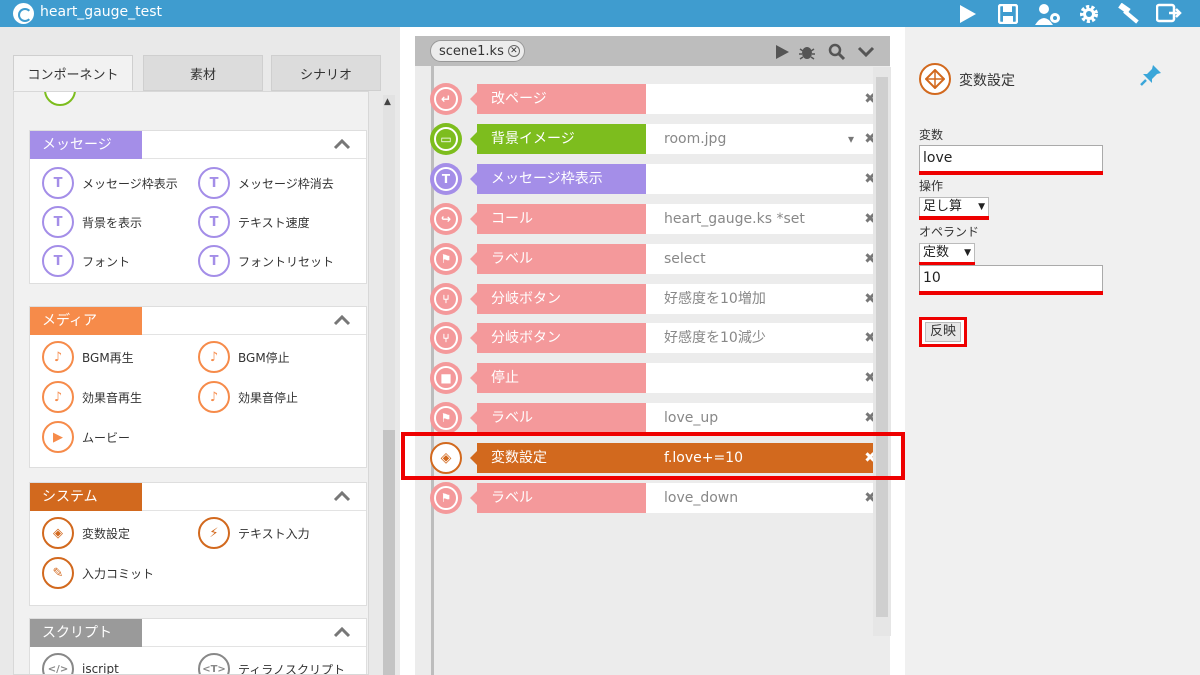 The height and width of the screenshot is (675, 1200). What do you see at coordinates (807, 52) in the screenshot?
I see `bug-icon` at bounding box center [807, 52].